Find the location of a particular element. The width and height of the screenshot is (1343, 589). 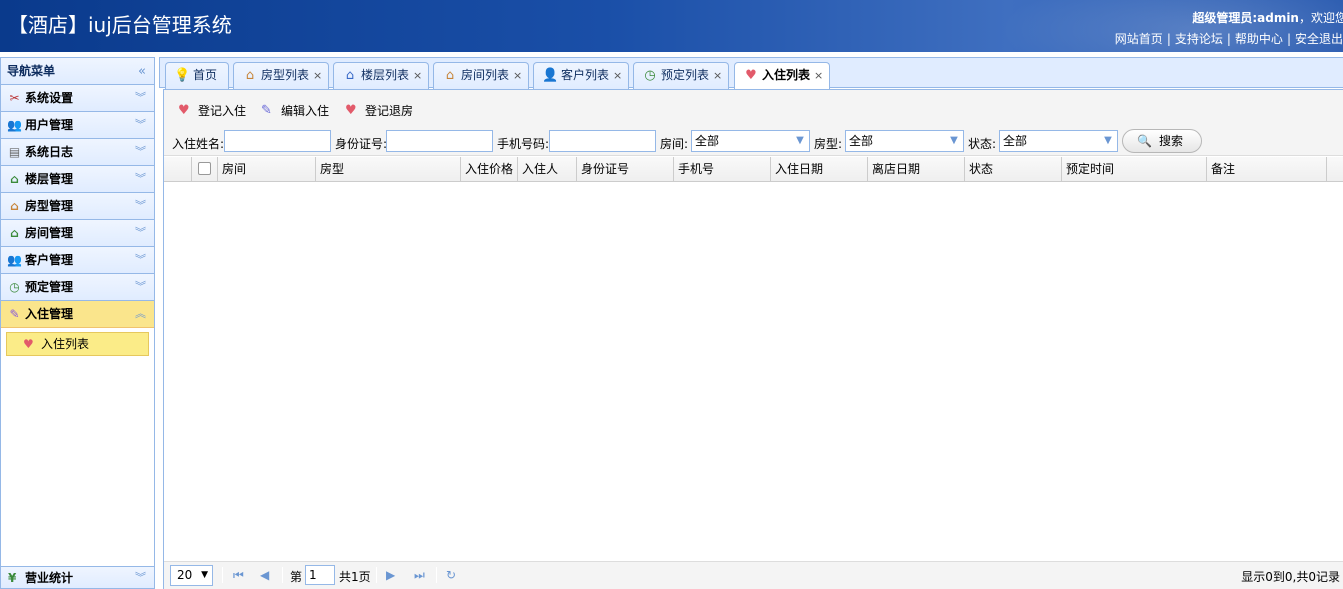

page-size-select: 20 ▼ is located at coordinates (191, 575).